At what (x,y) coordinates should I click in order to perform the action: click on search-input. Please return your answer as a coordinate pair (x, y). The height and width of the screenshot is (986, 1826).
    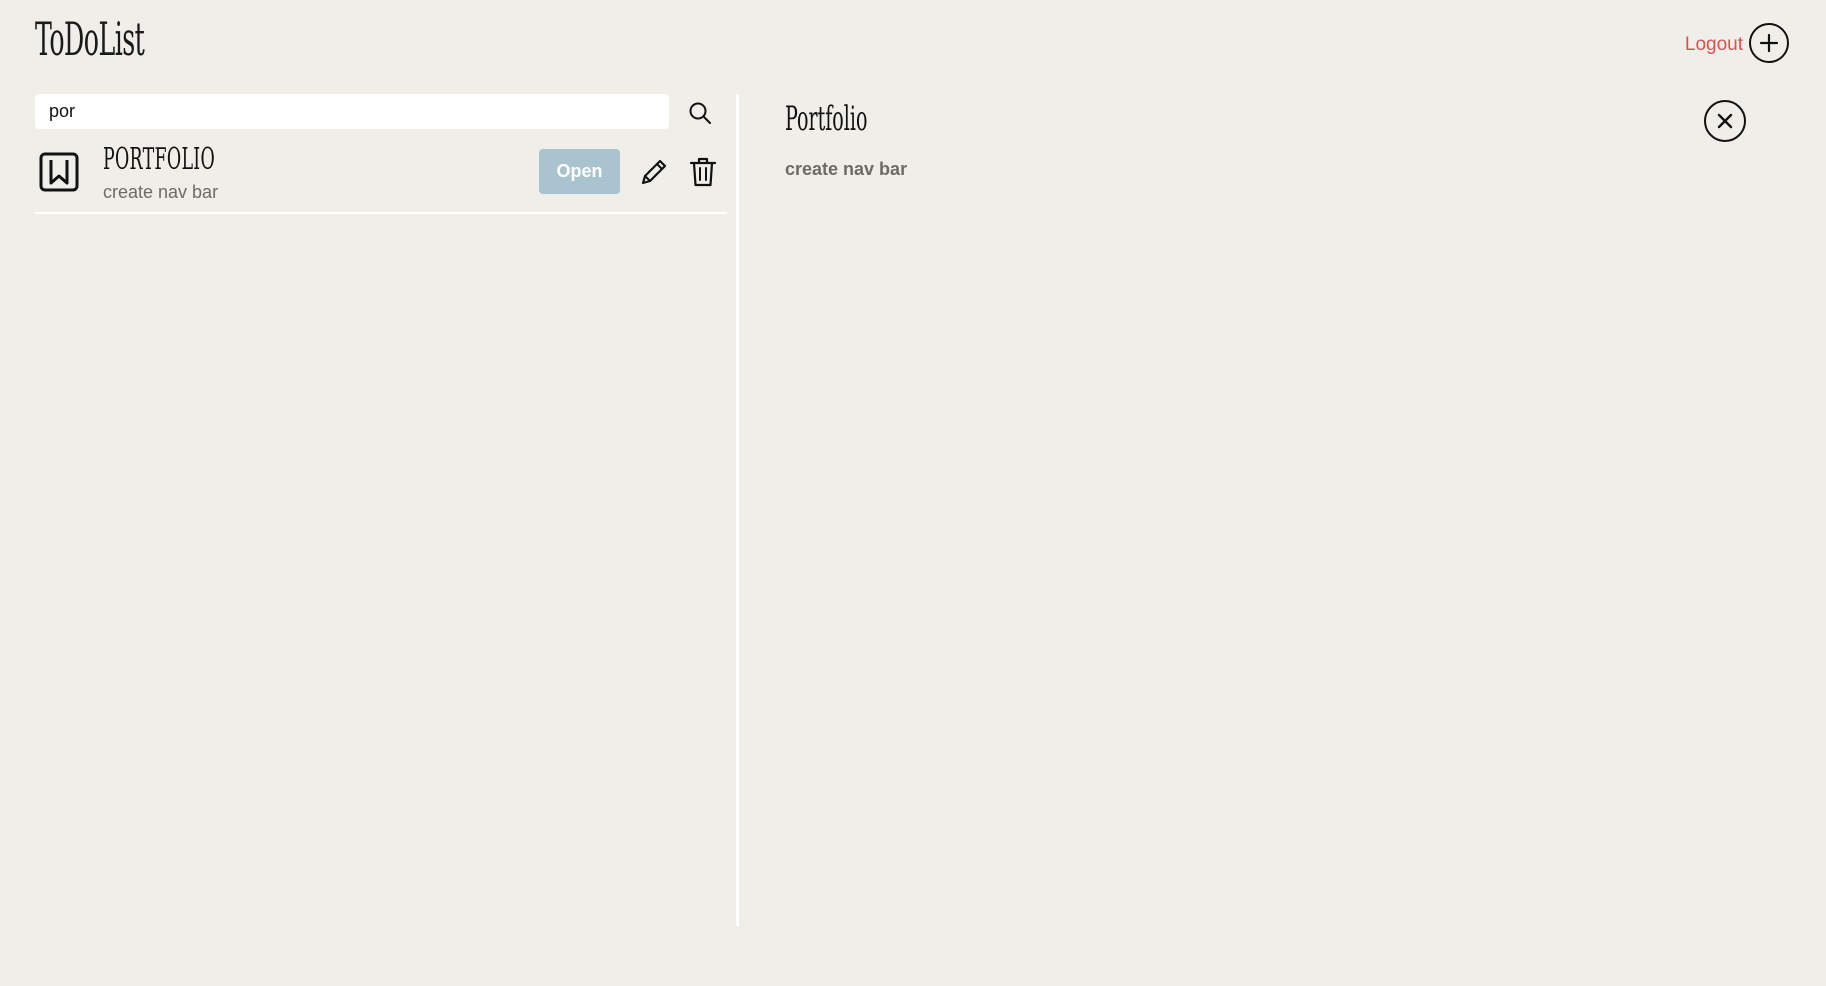
    Looking at the image, I should click on (352, 111).